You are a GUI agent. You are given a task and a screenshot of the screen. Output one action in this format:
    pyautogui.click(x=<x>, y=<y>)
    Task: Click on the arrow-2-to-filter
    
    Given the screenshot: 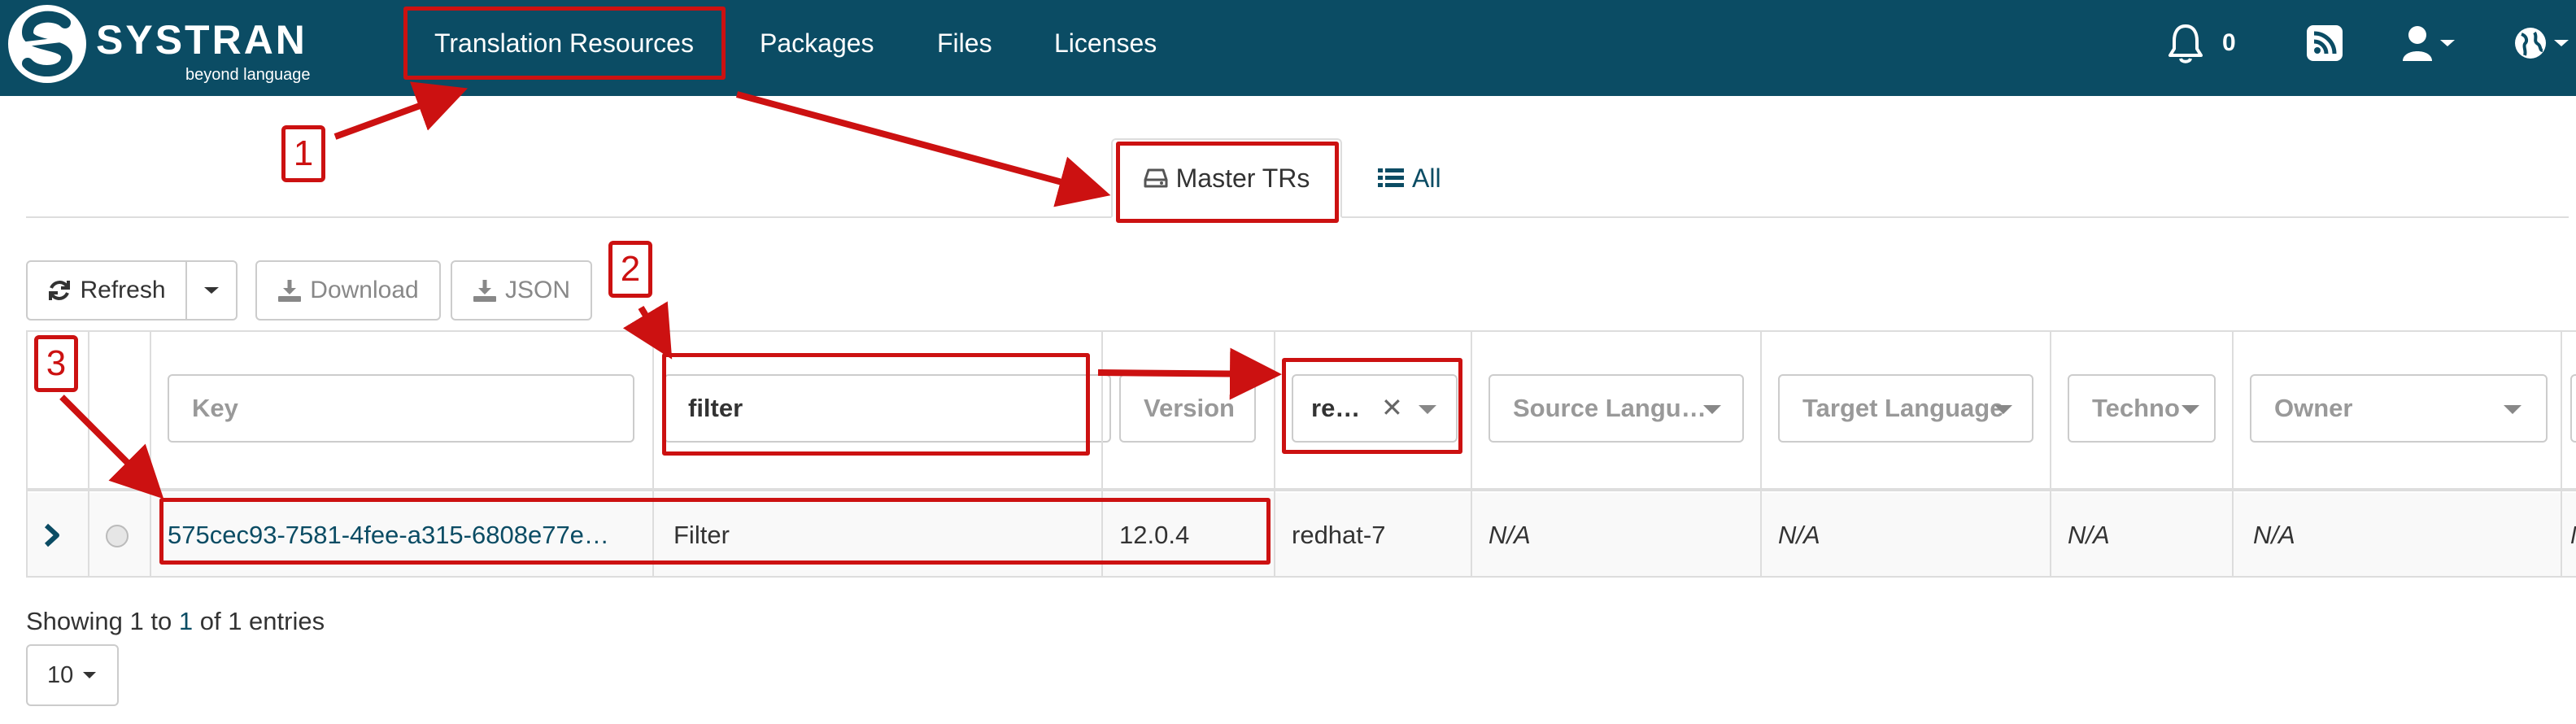 What is the action you would take?
    pyautogui.click(x=647, y=330)
    